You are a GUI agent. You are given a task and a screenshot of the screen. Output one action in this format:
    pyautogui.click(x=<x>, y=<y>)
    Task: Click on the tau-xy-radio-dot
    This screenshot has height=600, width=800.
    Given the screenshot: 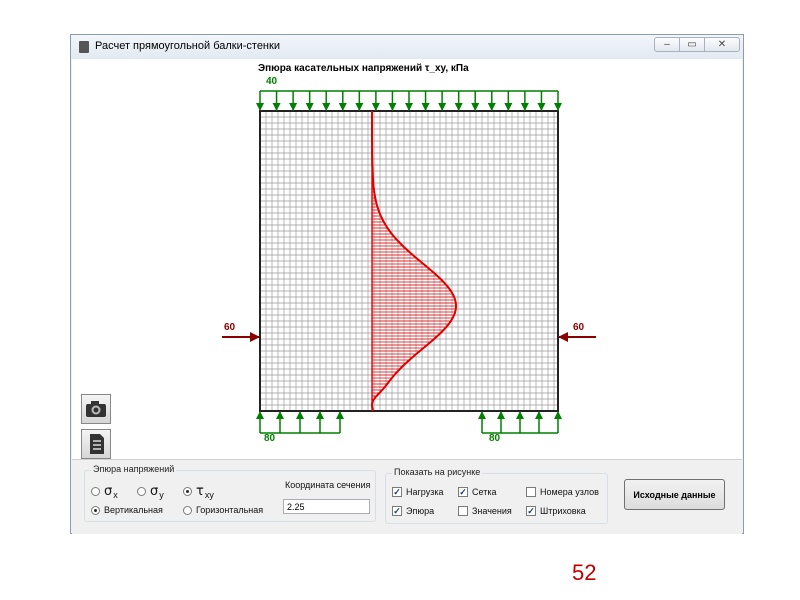 What is the action you would take?
    pyautogui.click(x=187, y=491)
    